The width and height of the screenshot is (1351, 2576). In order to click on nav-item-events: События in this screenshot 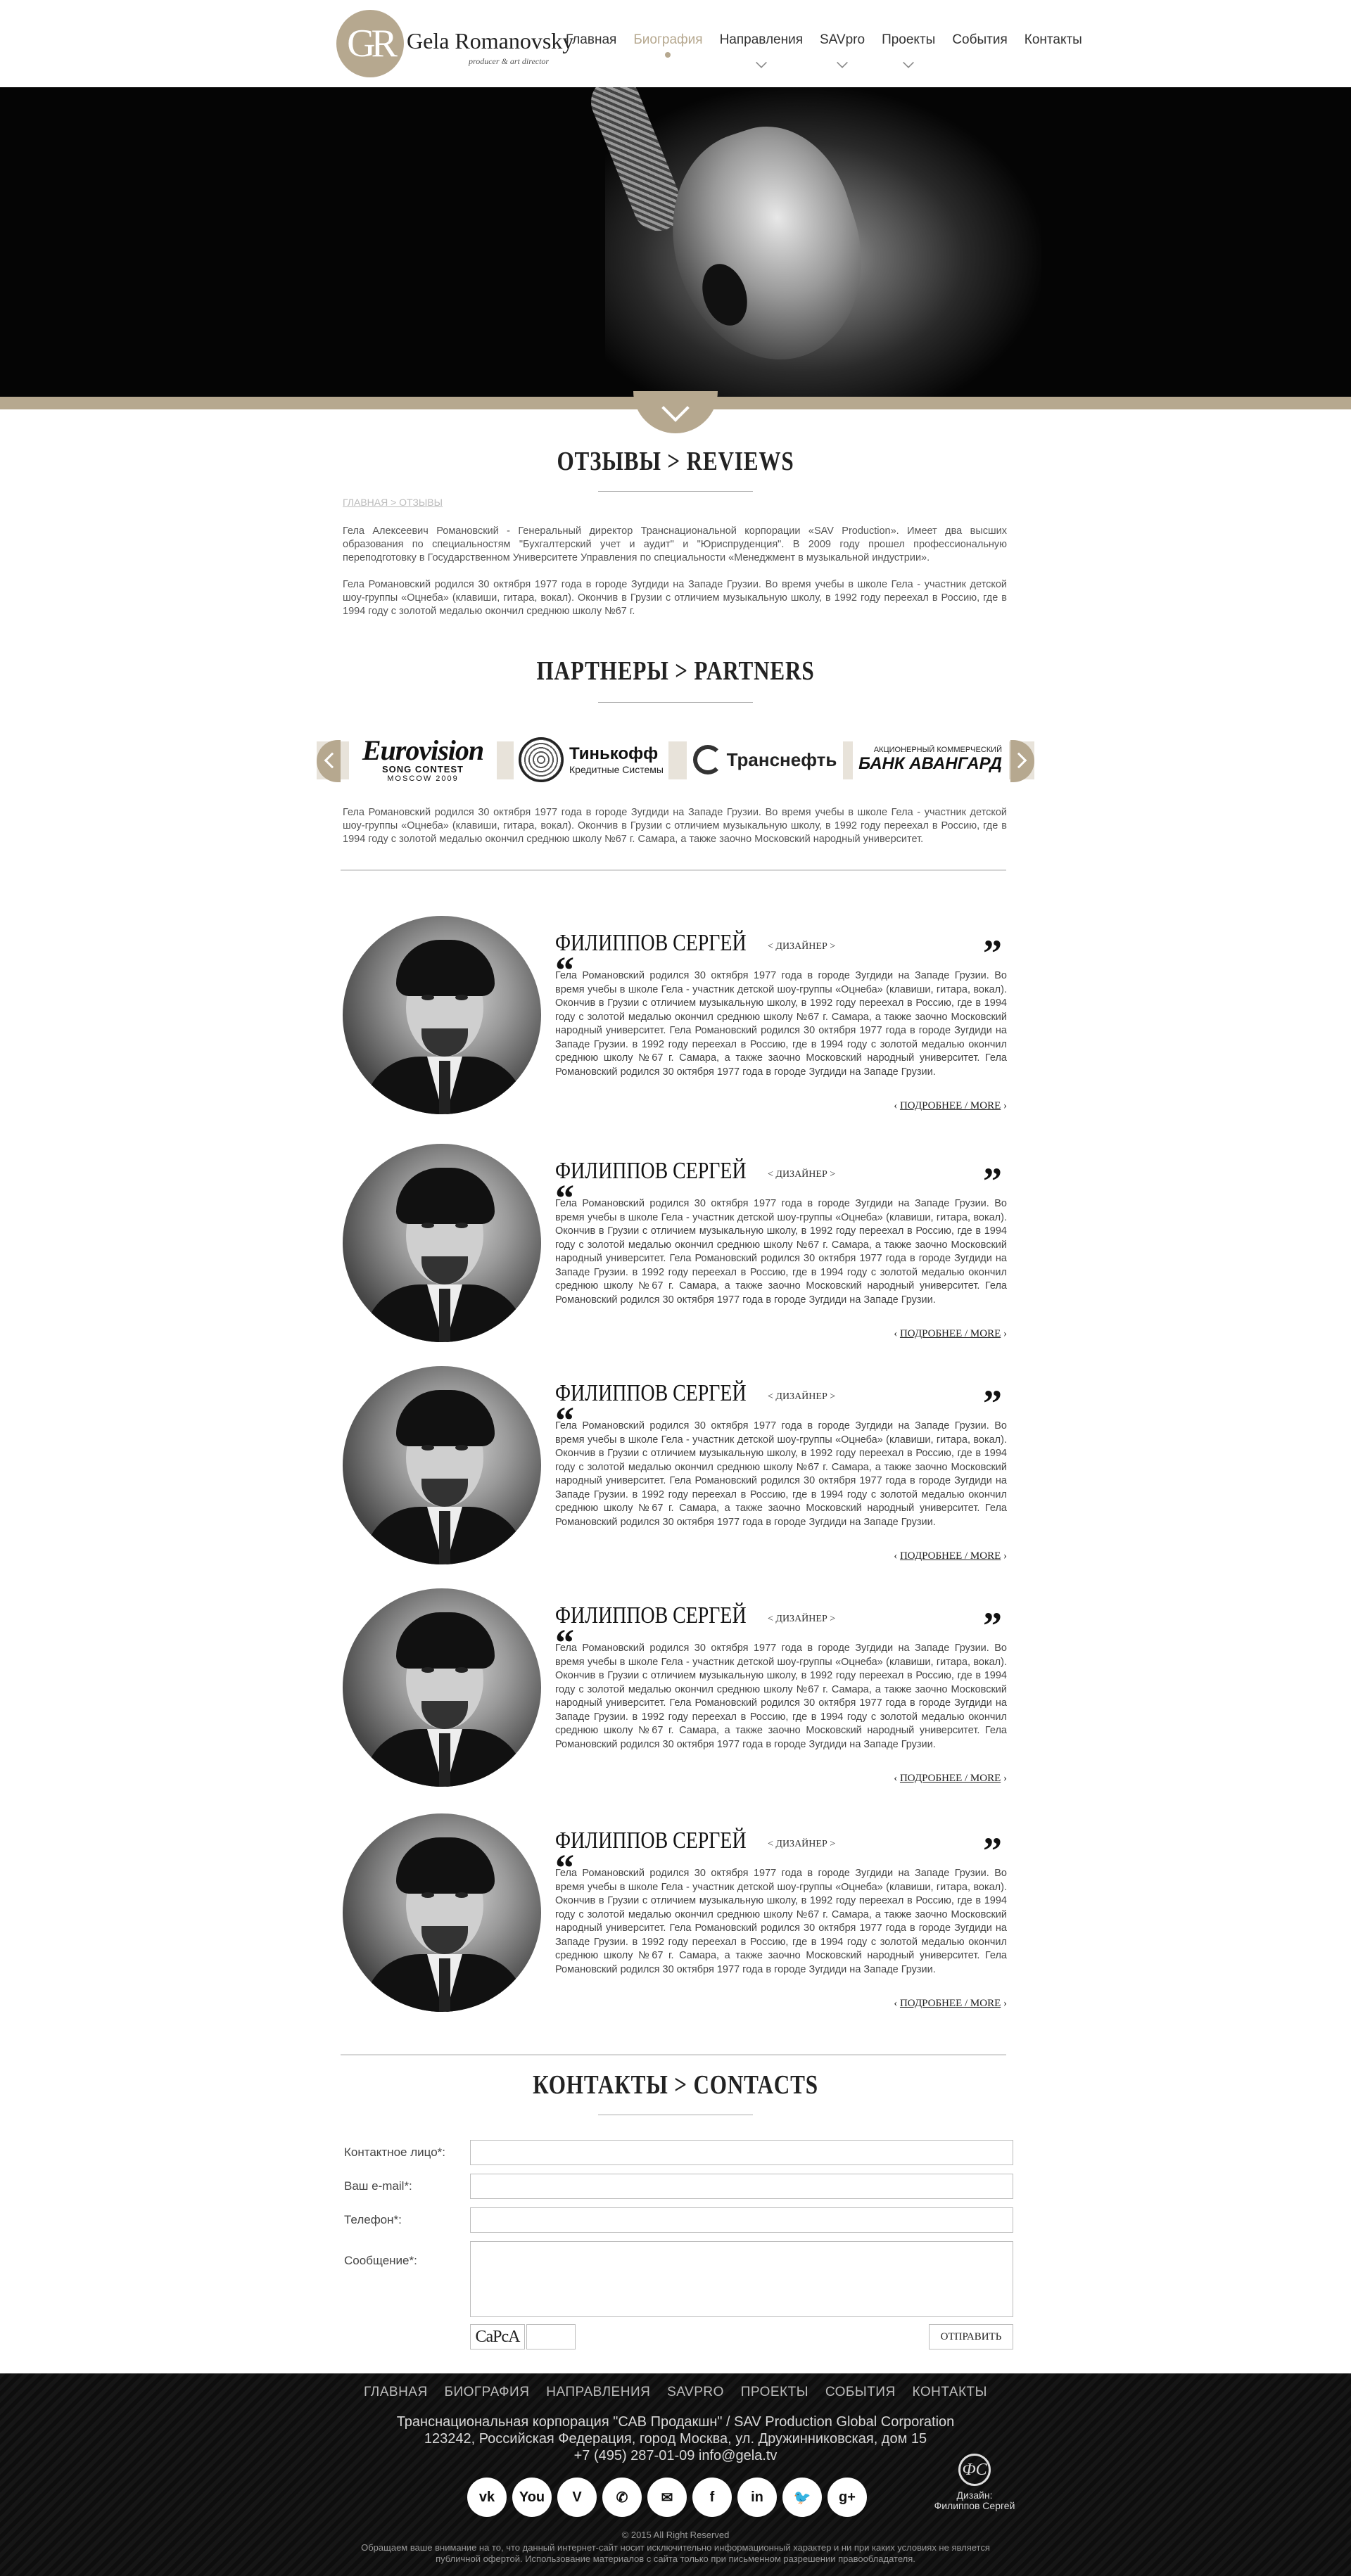, I will do `click(979, 46)`.